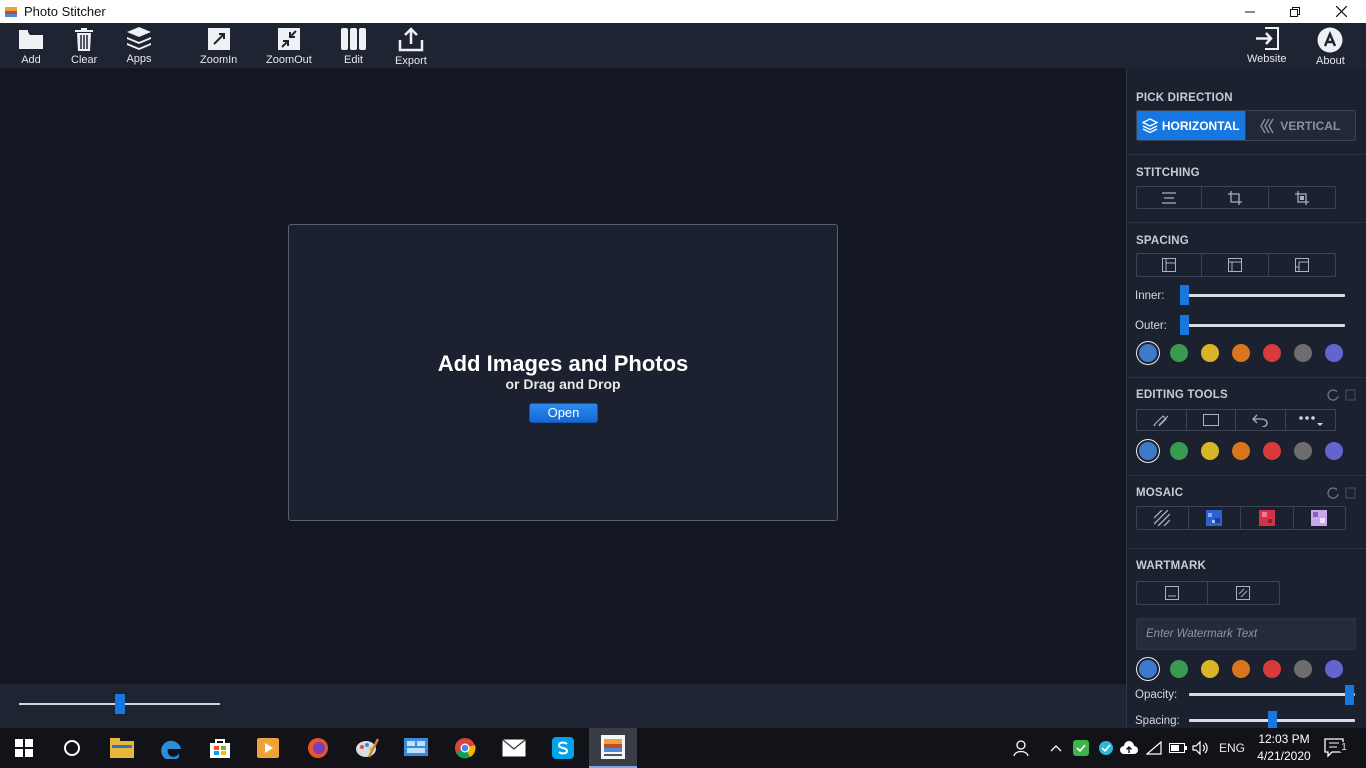  What do you see at coordinates (172, 748) in the screenshot?
I see `edge-button` at bounding box center [172, 748].